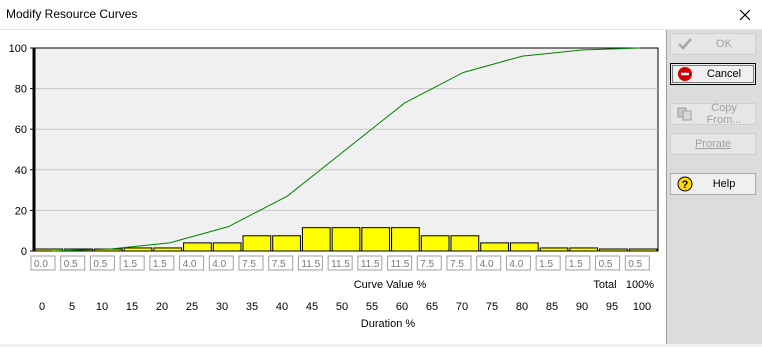 The image size is (762, 347). What do you see at coordinates (18, 49) in the screenshot?
I see `y-tick-label: 100` at bounding box center [18, 49].